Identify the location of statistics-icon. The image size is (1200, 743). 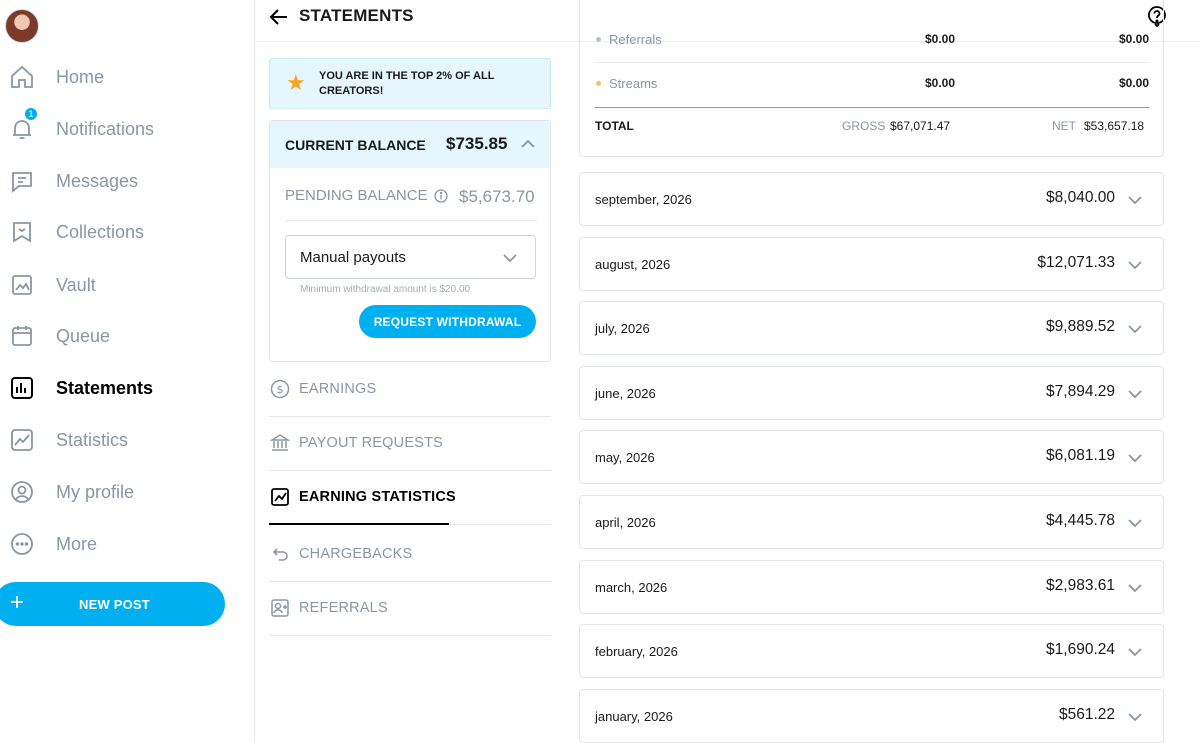
(22, 440).